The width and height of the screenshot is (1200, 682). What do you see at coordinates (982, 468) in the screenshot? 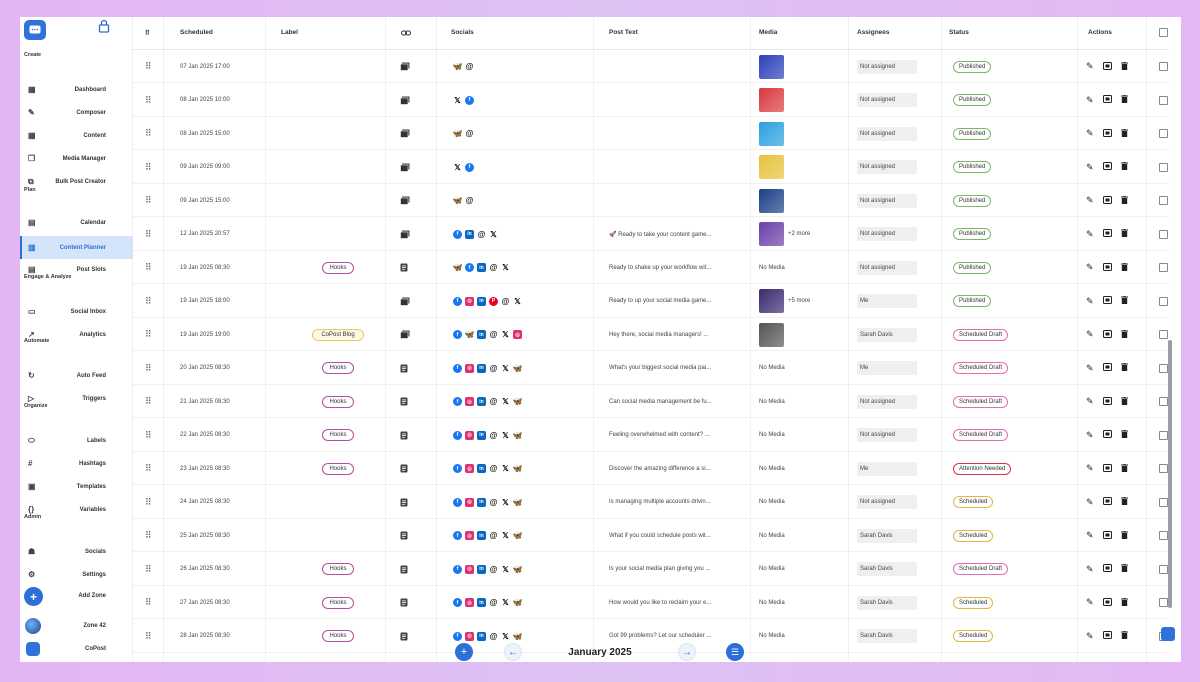
I see `status-badge: Attention Needed` at bounding box center [982, 468].